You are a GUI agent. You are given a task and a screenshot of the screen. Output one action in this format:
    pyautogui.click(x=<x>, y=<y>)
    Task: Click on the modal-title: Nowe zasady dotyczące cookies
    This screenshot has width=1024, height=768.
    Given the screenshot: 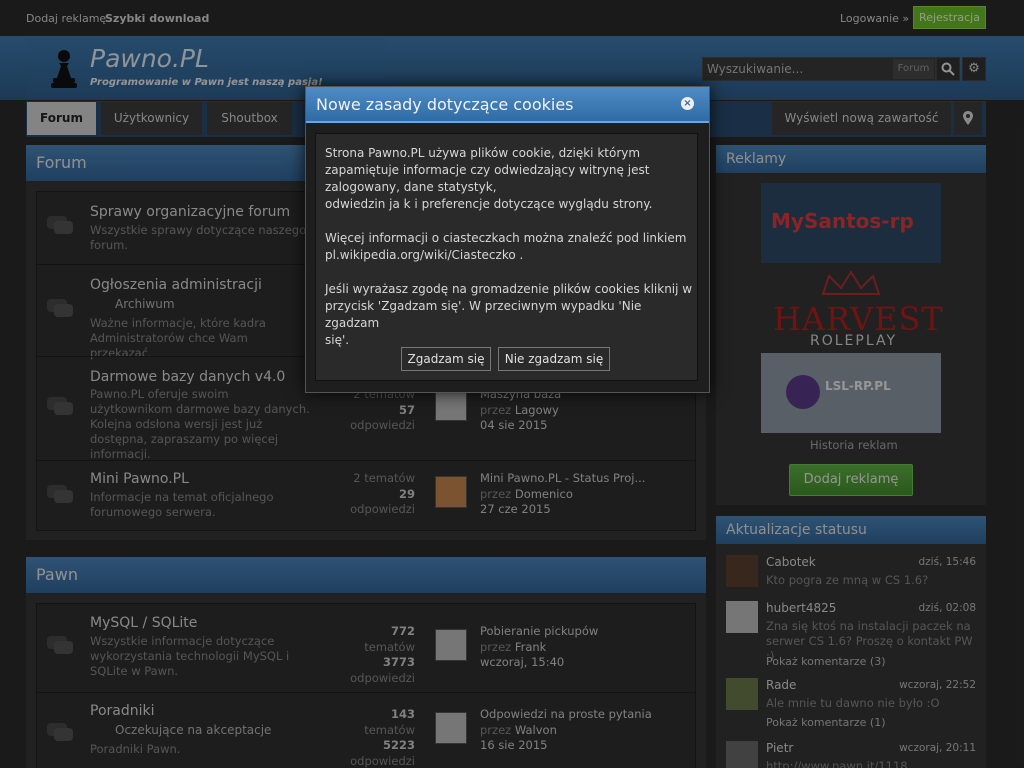 What is the action you would take?
    pyautogui.click(x=507, y=105)
    